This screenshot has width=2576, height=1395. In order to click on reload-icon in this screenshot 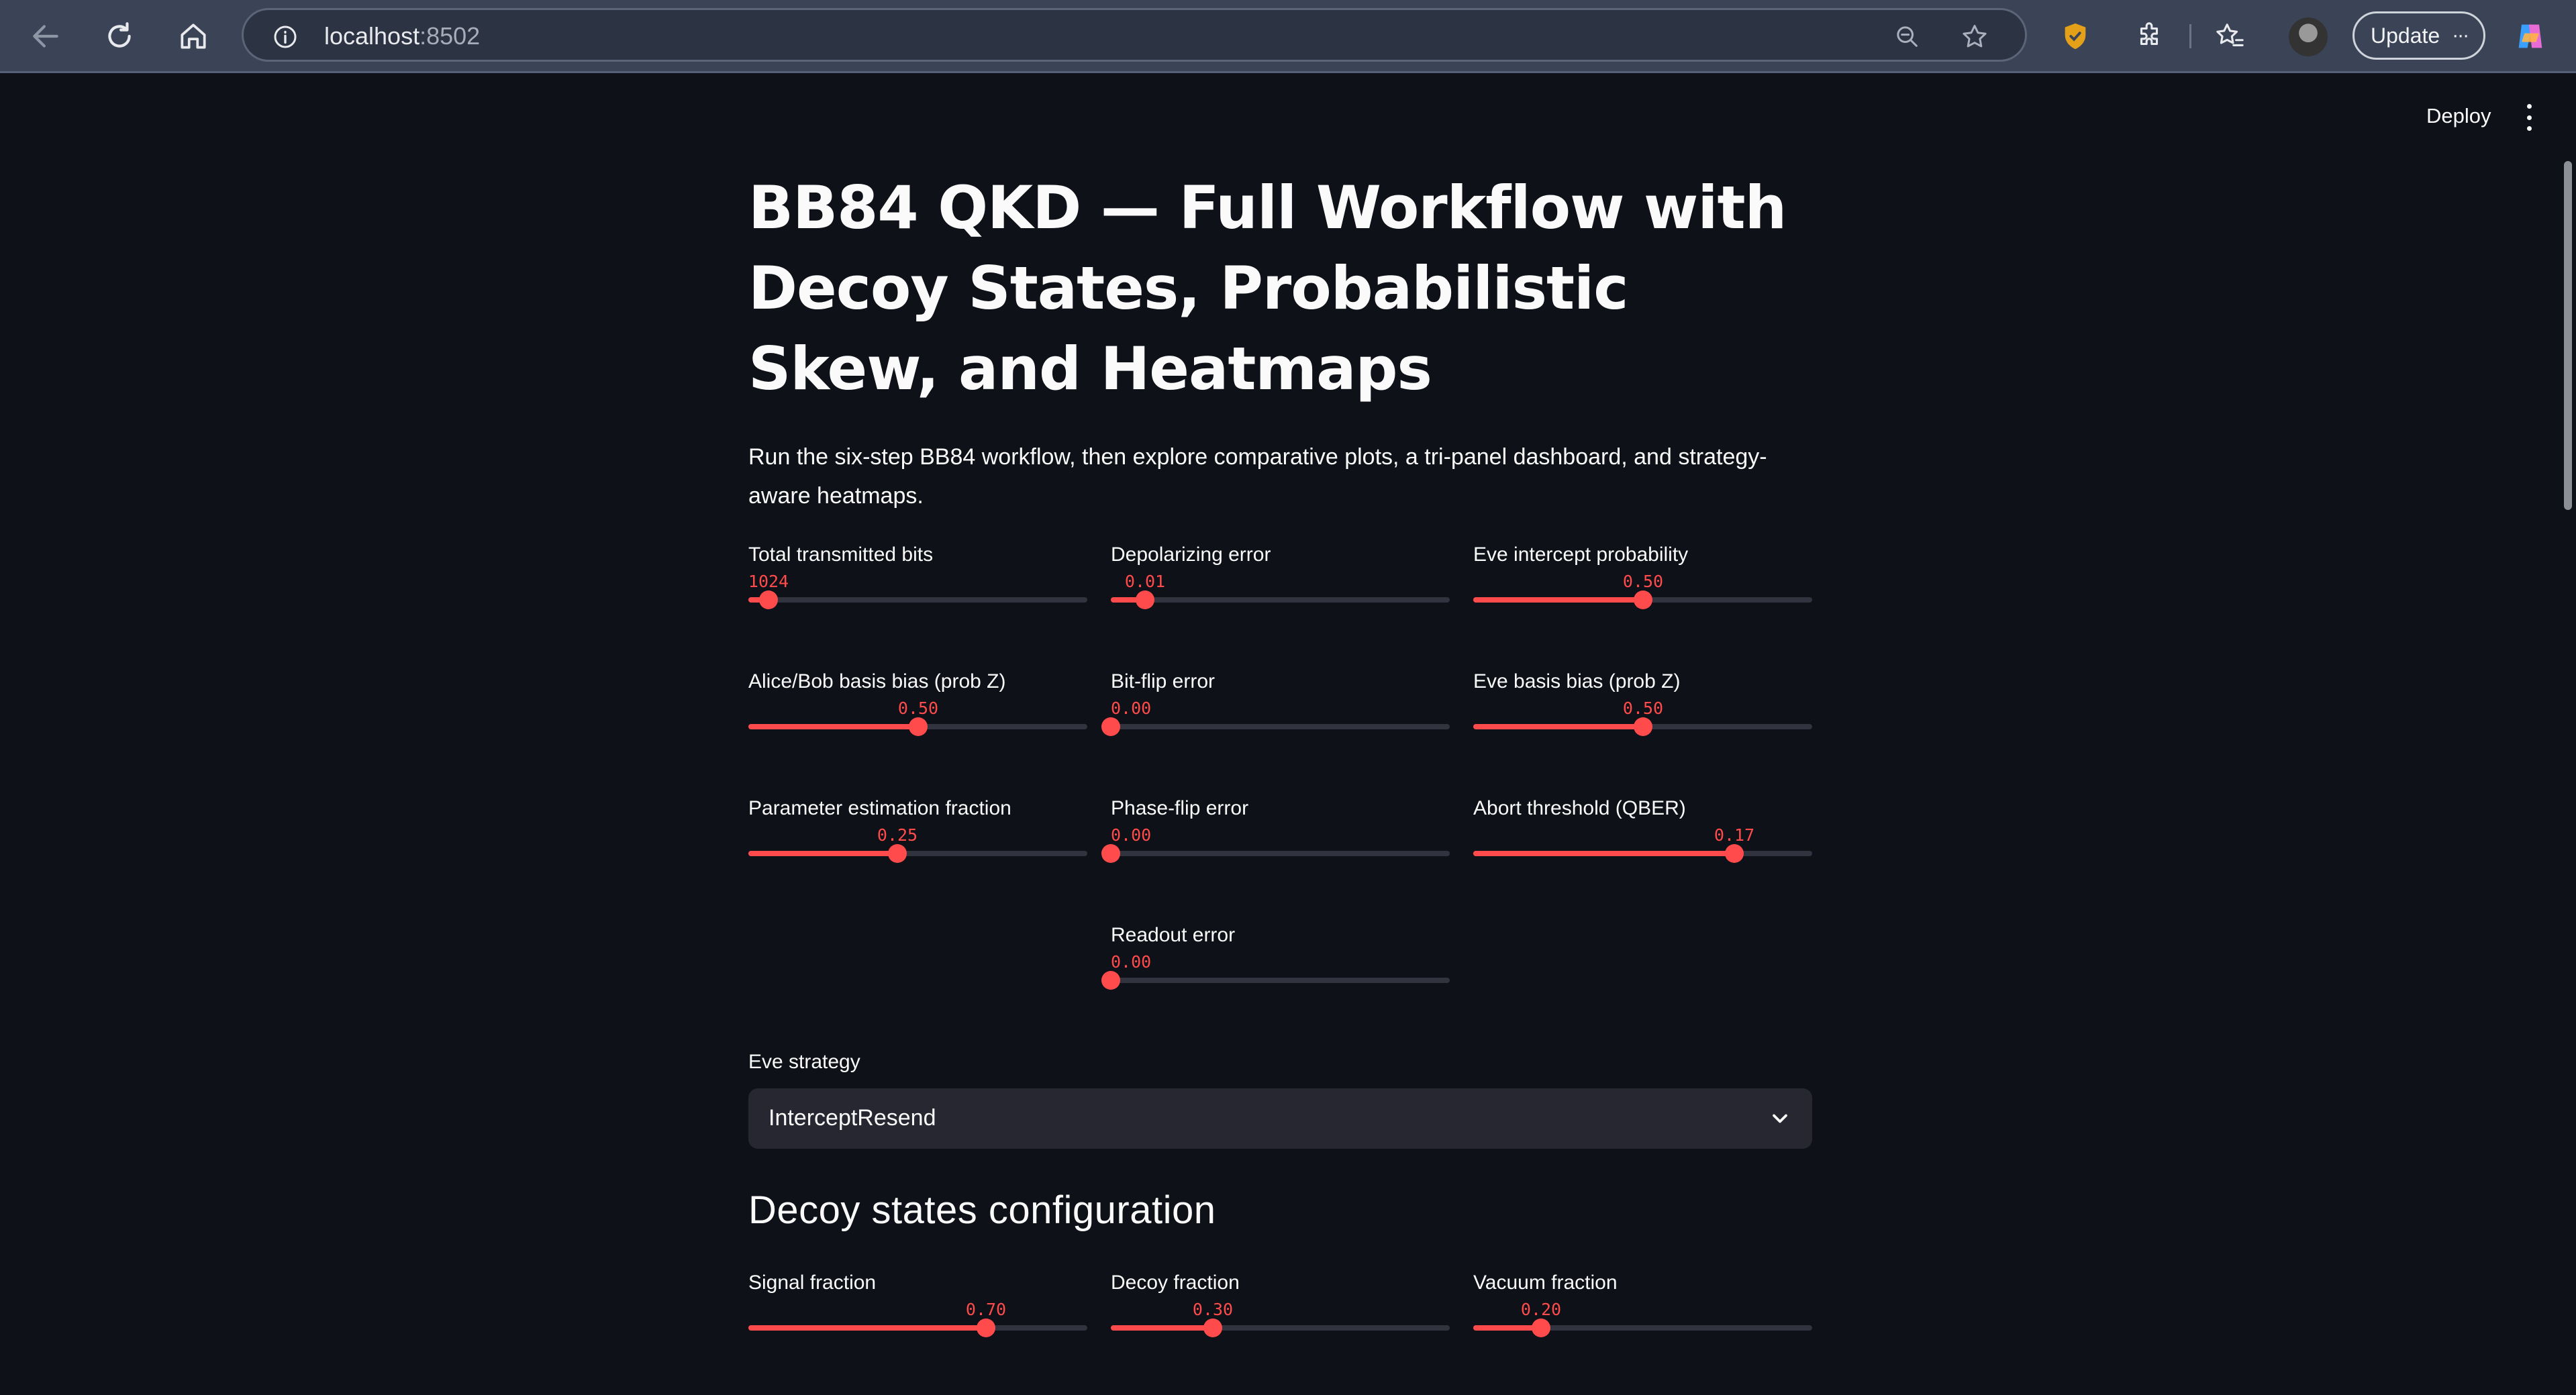, I will do `click(119, 36)`.